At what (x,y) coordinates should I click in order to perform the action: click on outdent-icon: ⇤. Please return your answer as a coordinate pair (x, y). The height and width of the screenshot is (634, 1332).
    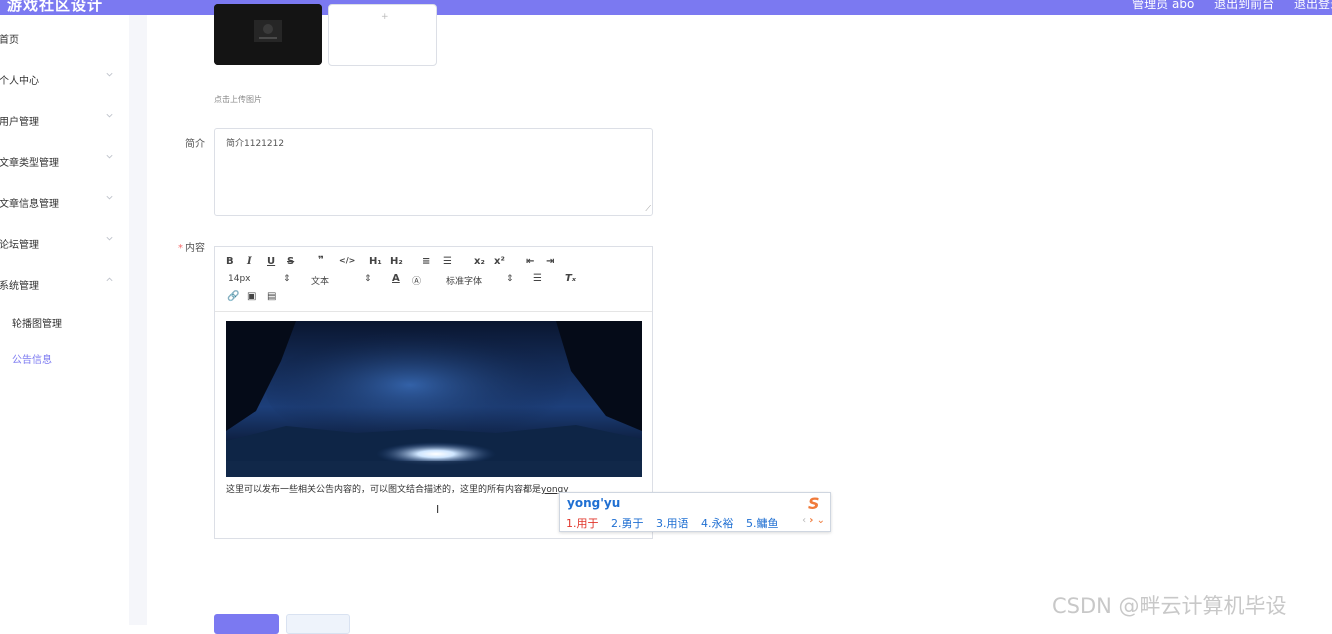
    Looking at the image, I should click on (530, 261).